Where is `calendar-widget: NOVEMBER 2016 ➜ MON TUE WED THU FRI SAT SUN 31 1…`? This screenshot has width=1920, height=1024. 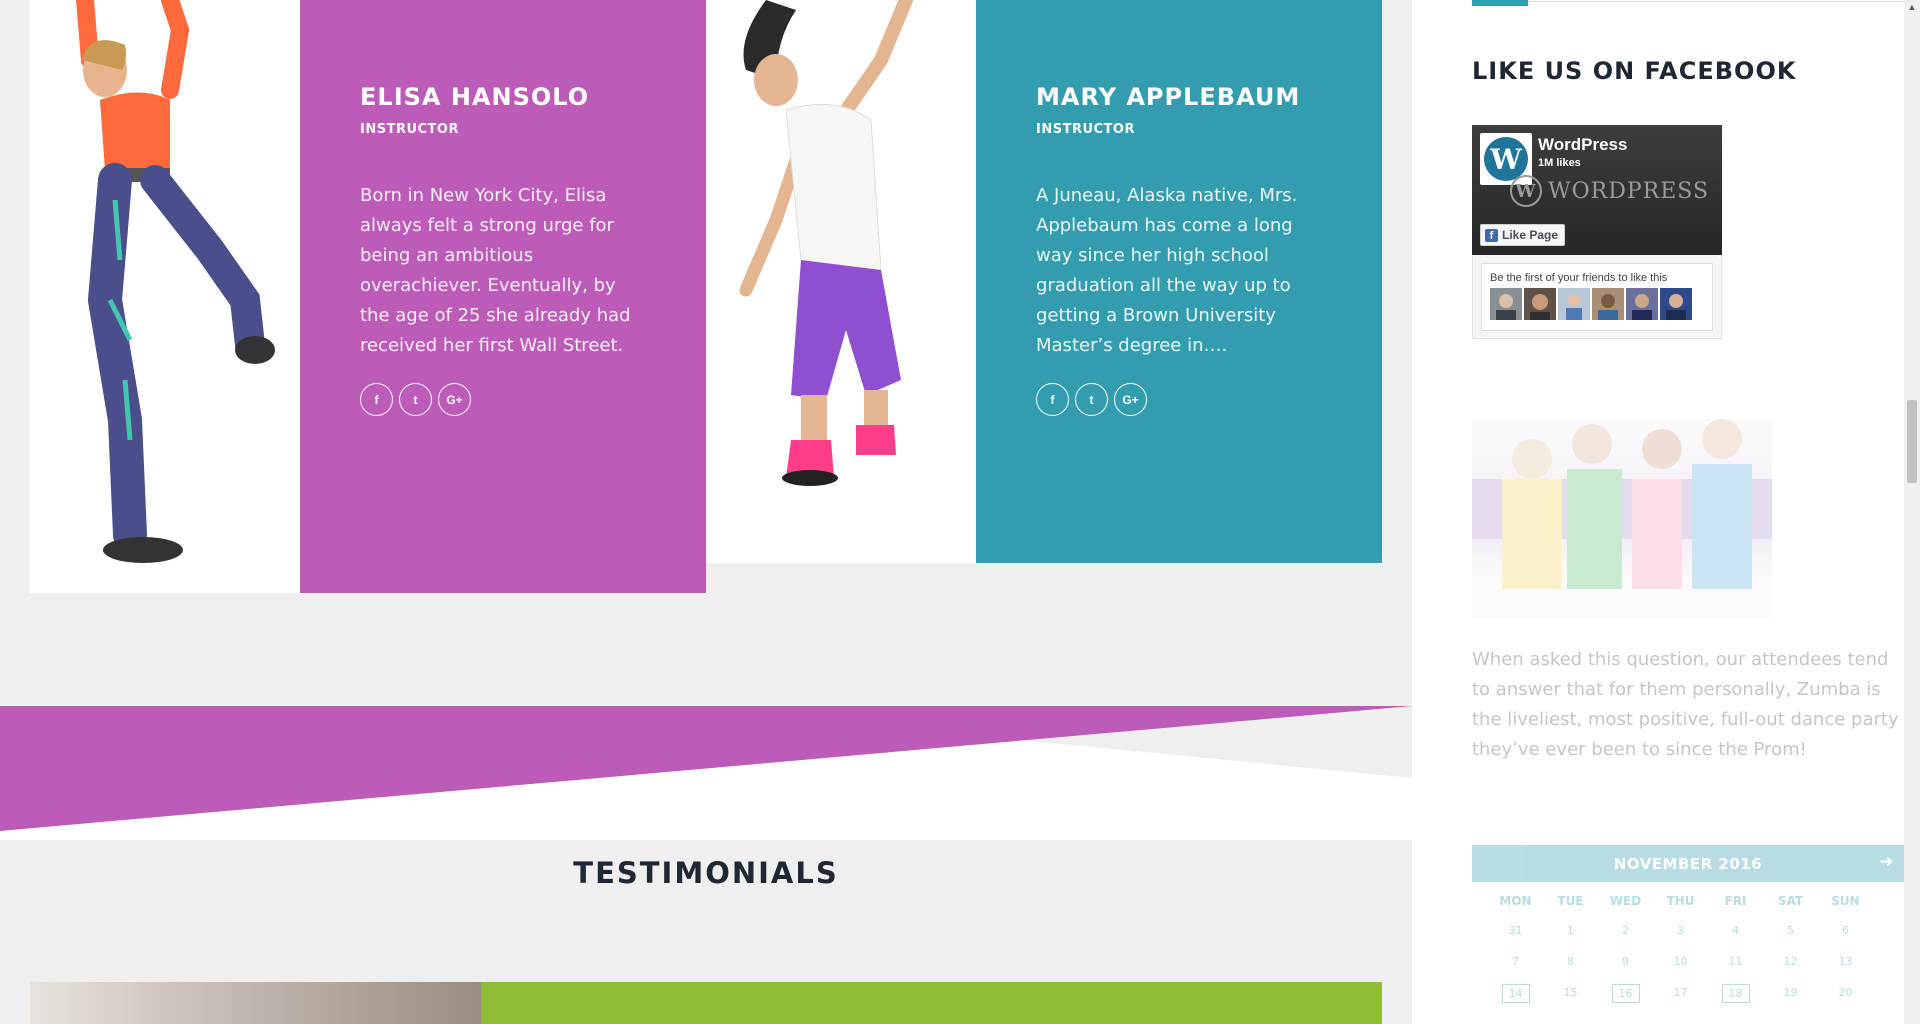 calendar-widget: NOVEMBER 2016 ➜ MON TUE WED THU FRI SAT SUN 31 1… is located at coordinates (1688, 924).